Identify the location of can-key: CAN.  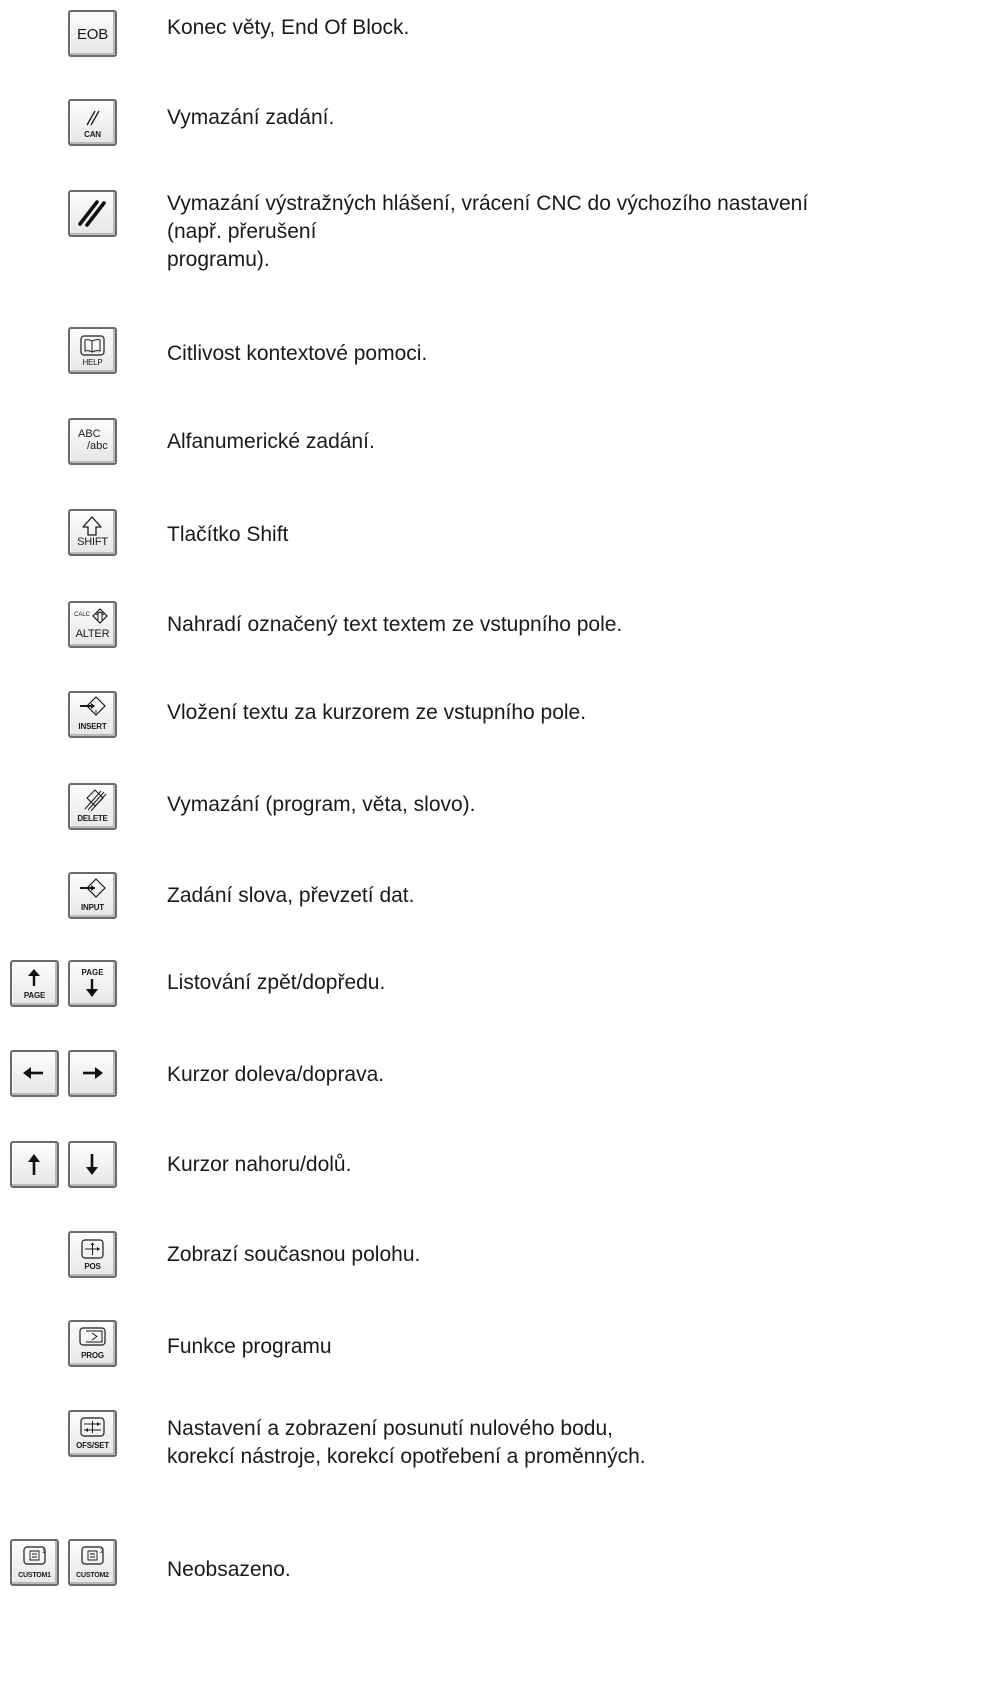
(92, 122).